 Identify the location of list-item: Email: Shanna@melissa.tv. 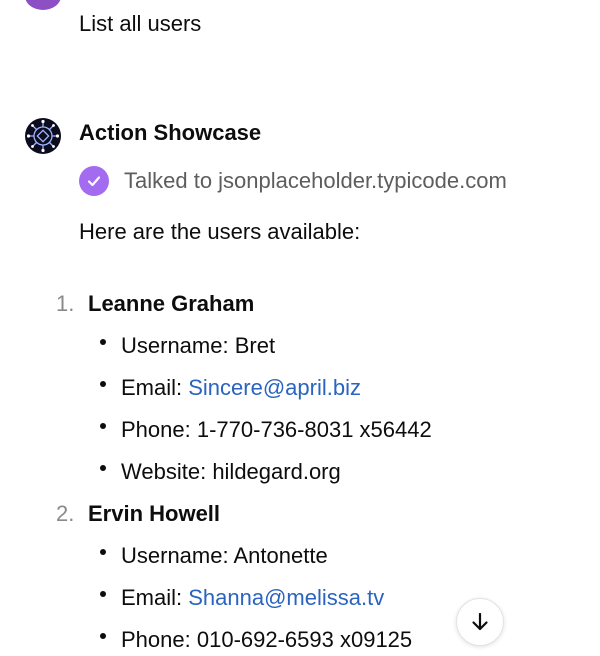
(252, 598).